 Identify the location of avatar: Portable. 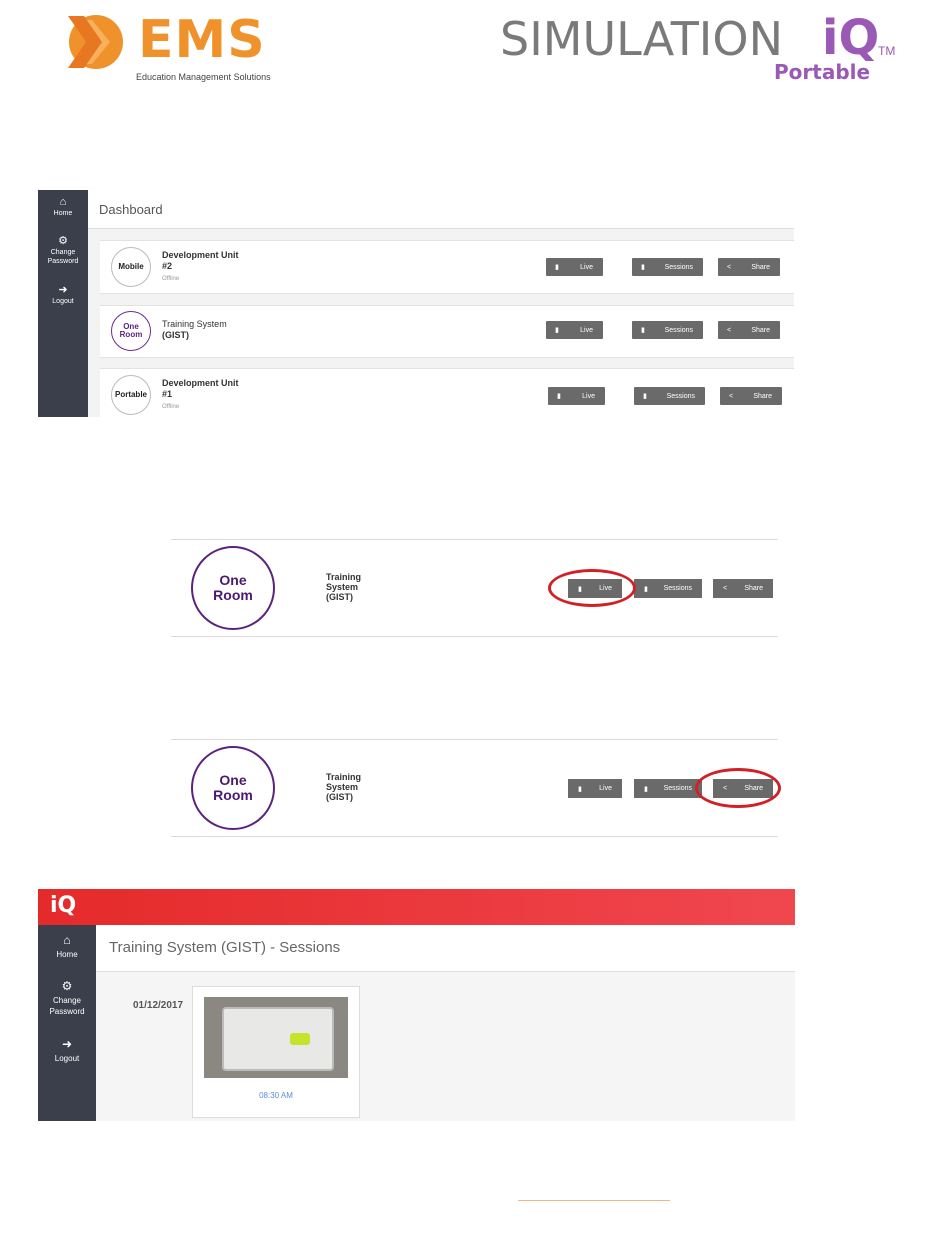
(131, 395).